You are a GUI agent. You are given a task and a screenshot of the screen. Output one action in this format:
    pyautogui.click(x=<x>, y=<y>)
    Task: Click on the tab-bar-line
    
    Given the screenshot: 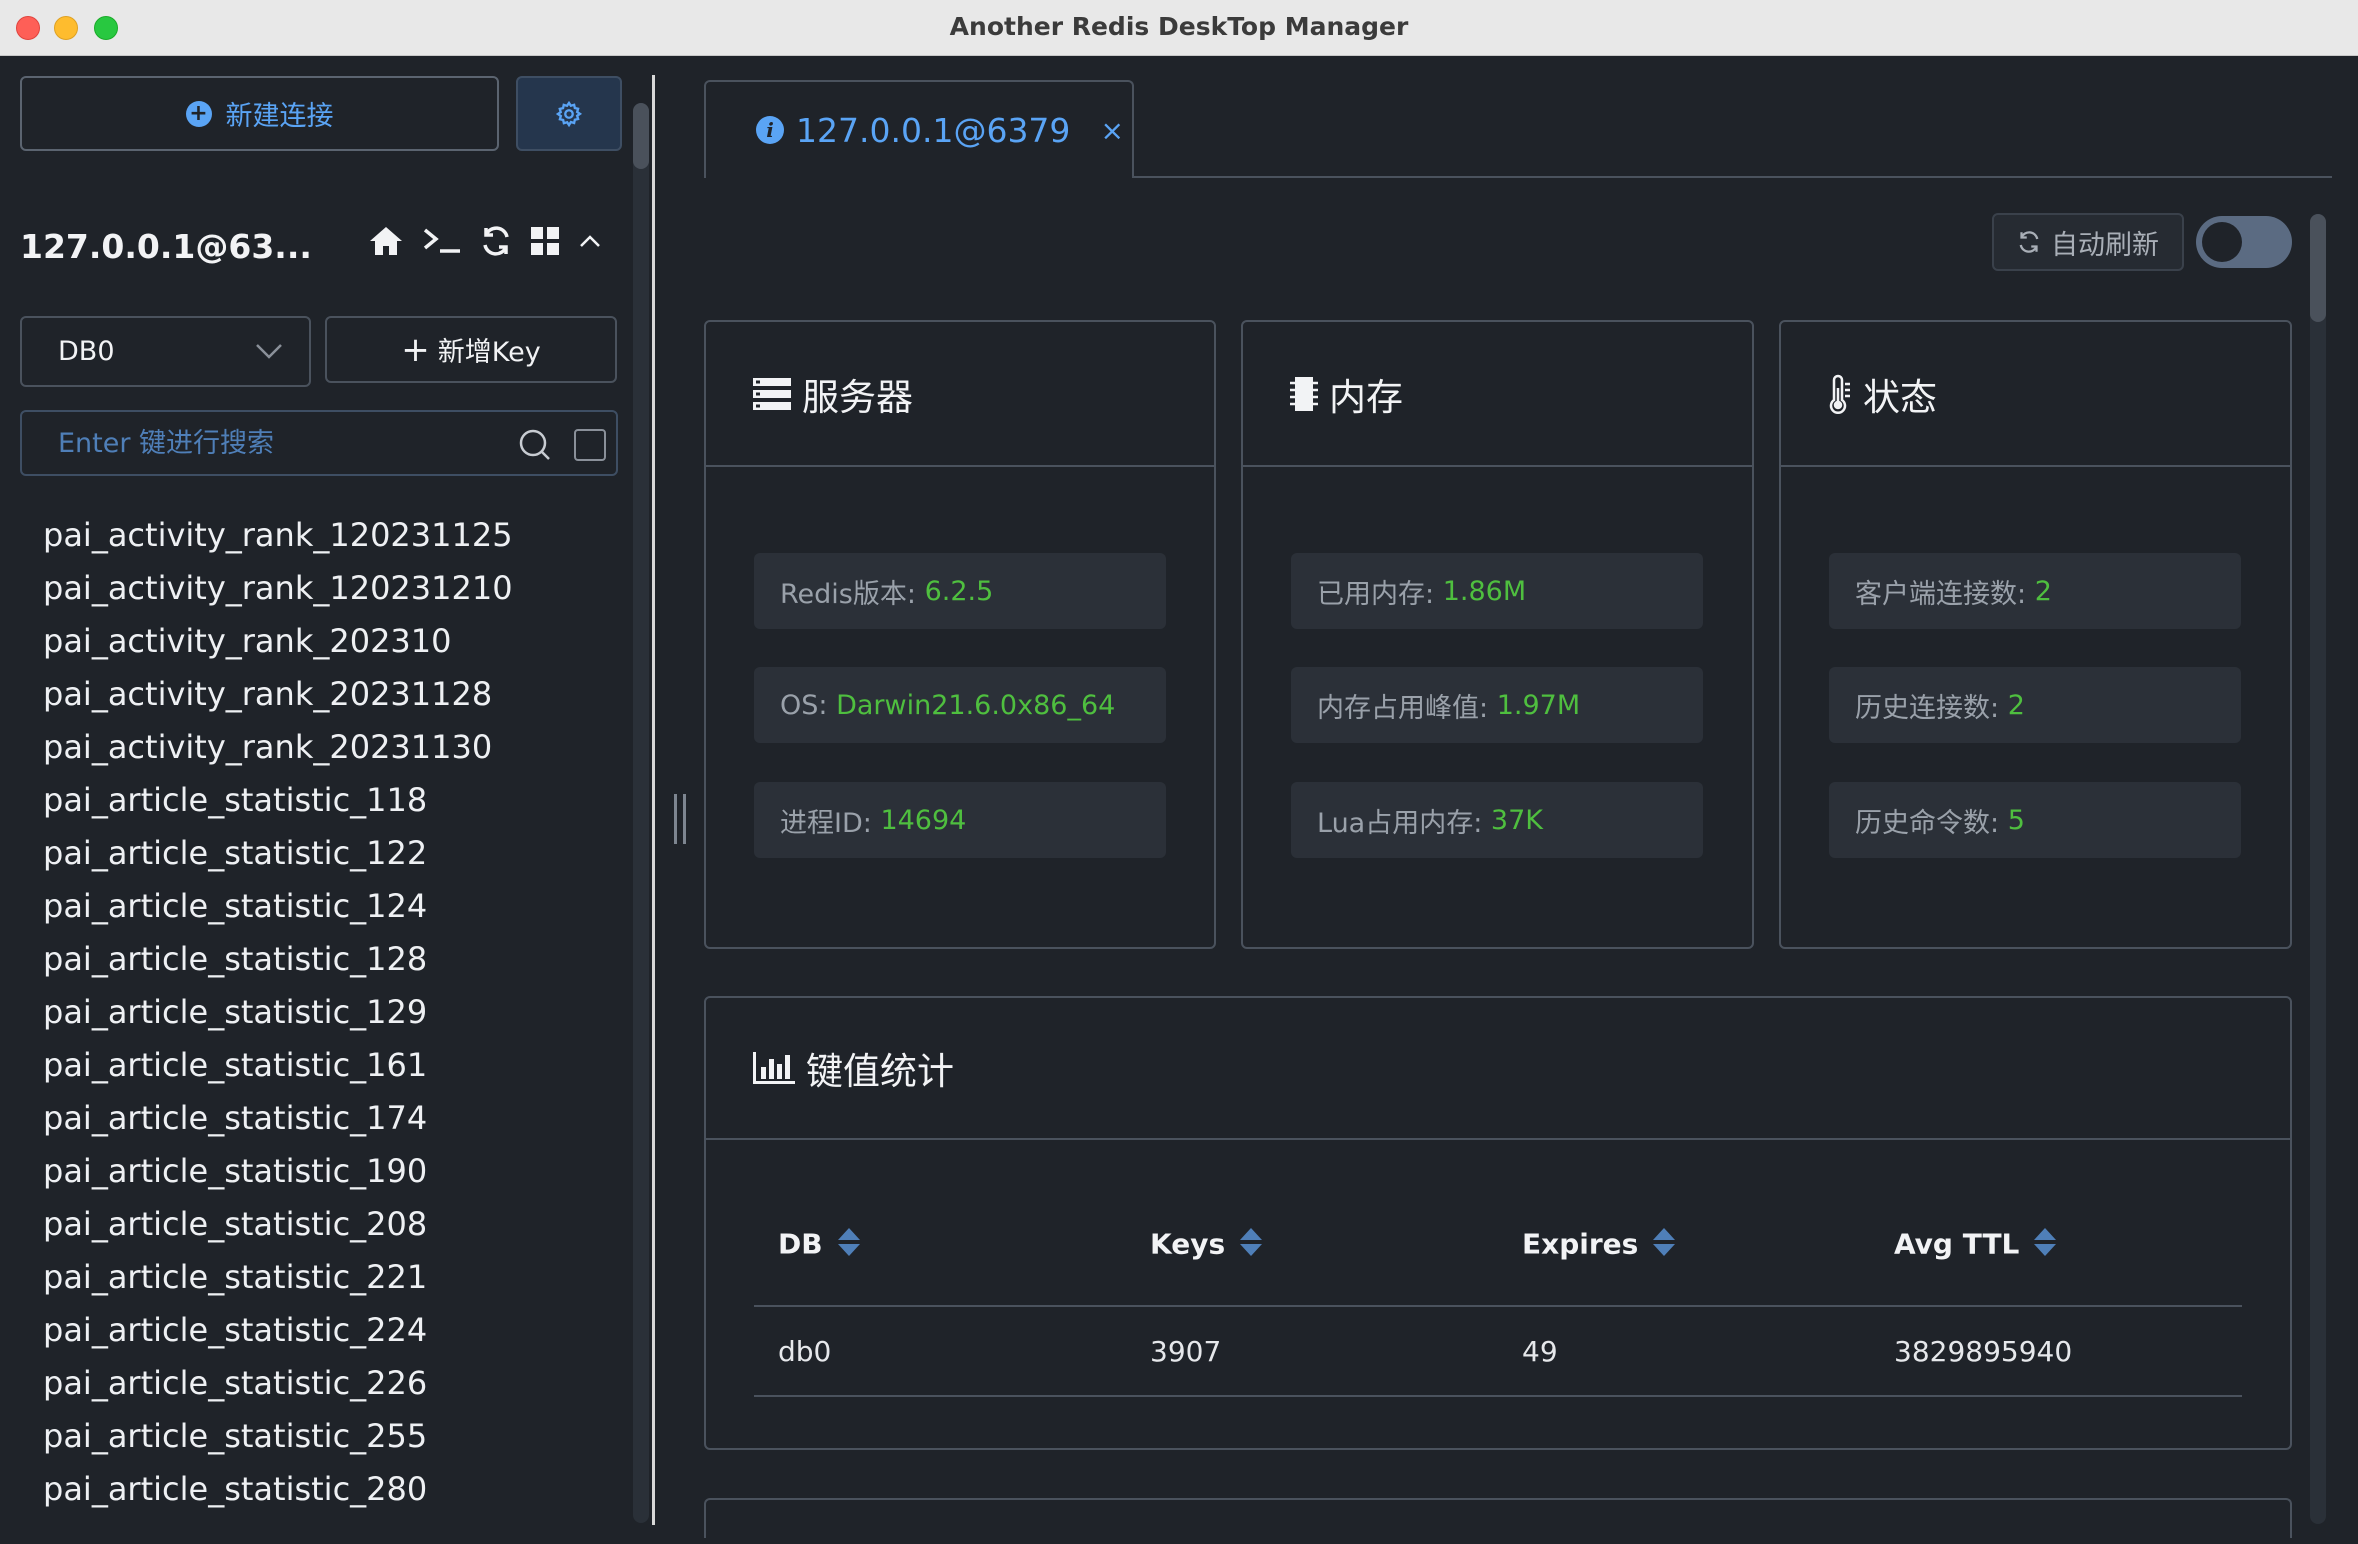 What is the action you would take?
    pyautogui.click(x=1732, y=177)
    